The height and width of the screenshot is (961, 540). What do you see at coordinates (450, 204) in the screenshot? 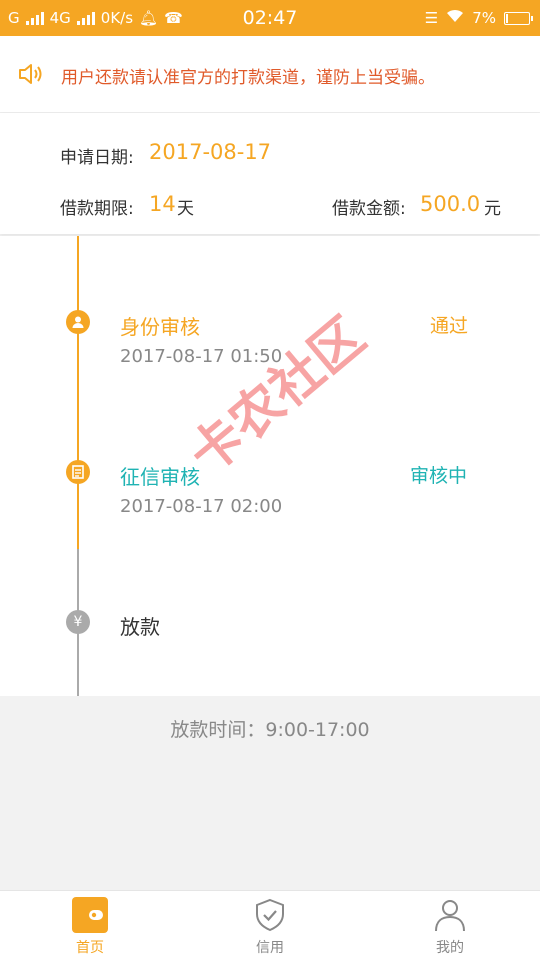
I see `loan-amount-value: 500.0` at bounding box center [450, 204].